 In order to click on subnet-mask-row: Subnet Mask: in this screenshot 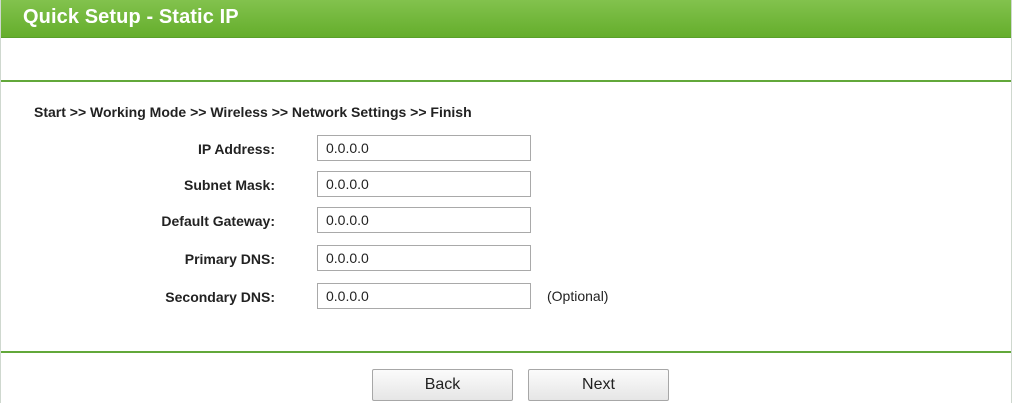, I will do `click(506, 185)`.